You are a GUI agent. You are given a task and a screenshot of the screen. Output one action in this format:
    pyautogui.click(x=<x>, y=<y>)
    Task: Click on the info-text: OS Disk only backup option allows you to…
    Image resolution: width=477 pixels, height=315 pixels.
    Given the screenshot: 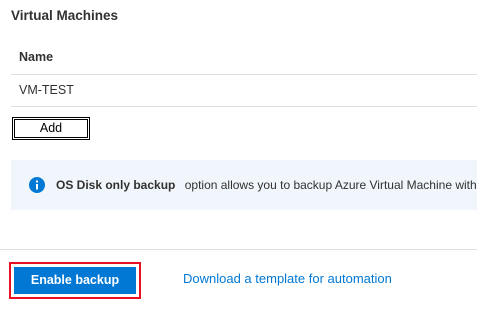 What is the action you would take?
    pyautogui.click(x=266, y=185)
    